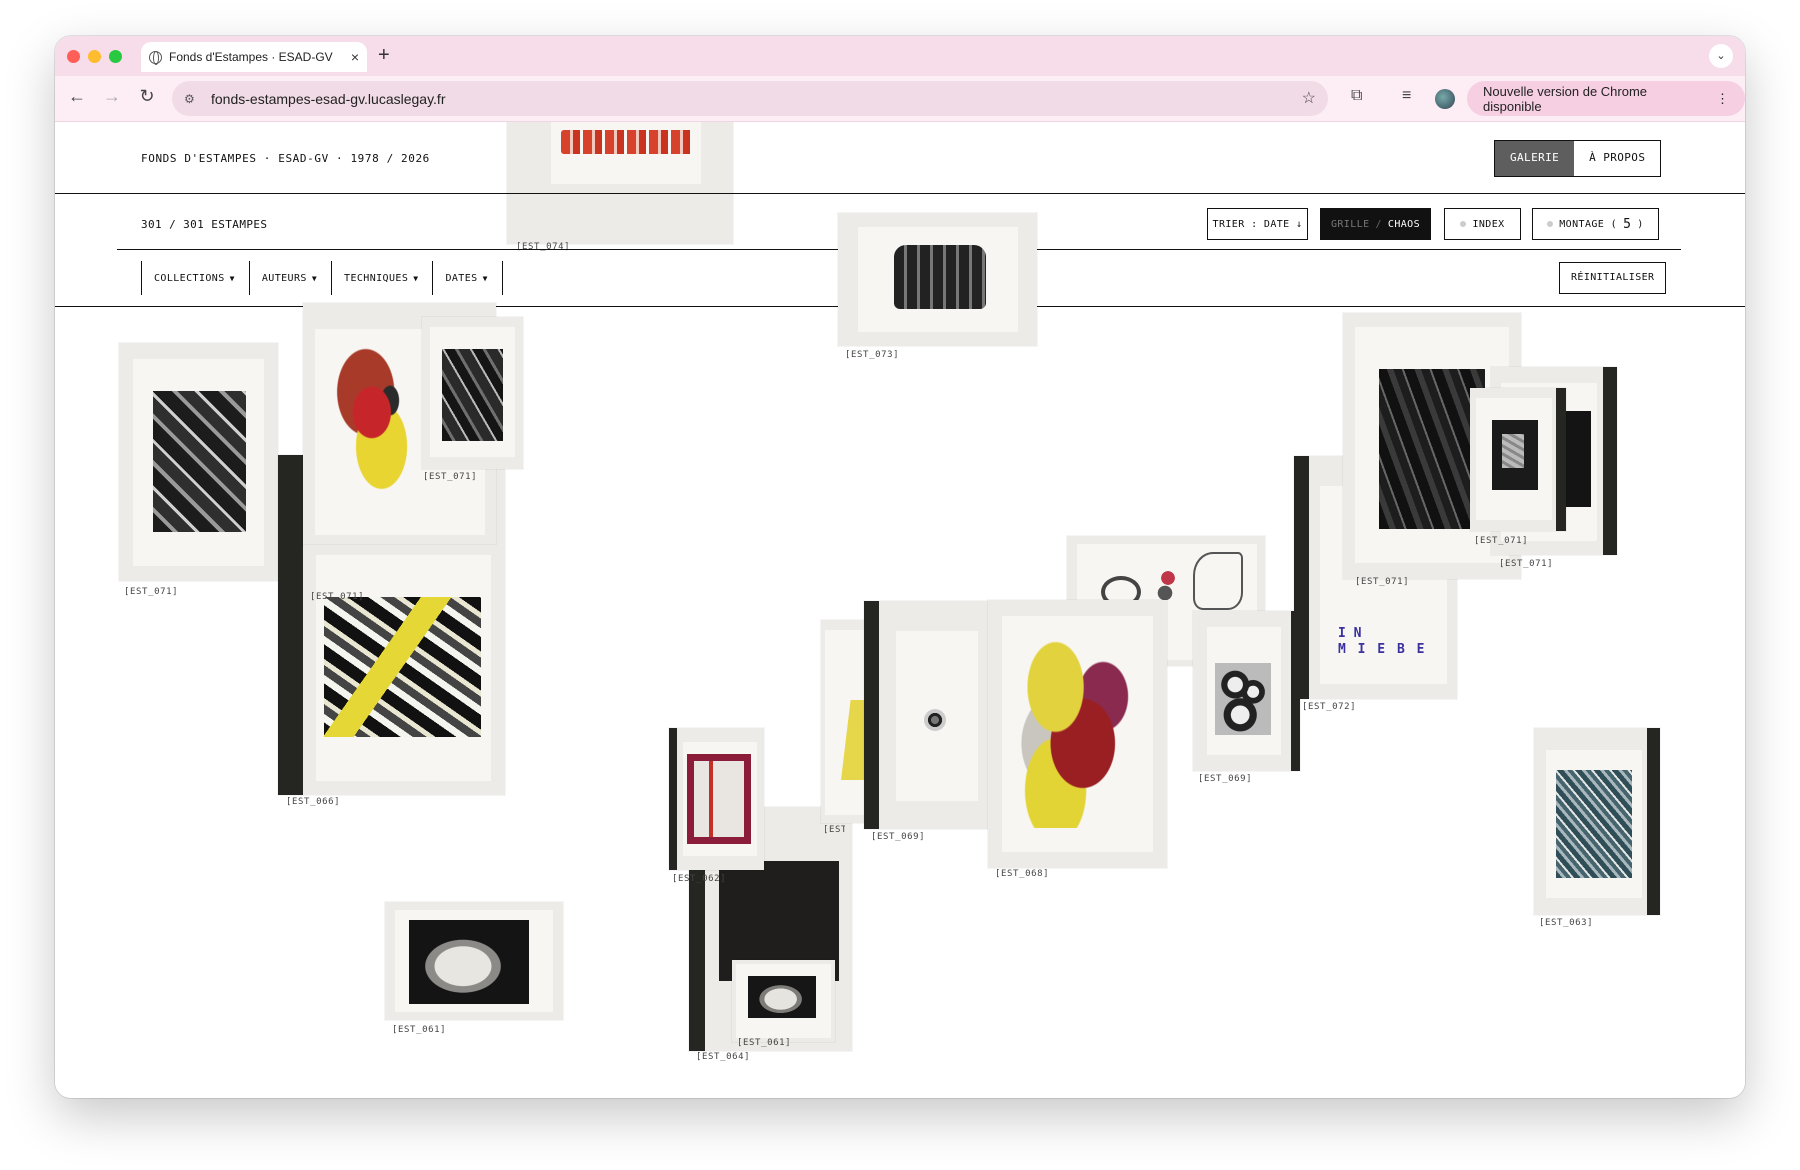 The image size is (1800, 1170). Describe the element at coordinates (1566, 923) in the screenshot. I see `print-label: [EST_063]` at that location.